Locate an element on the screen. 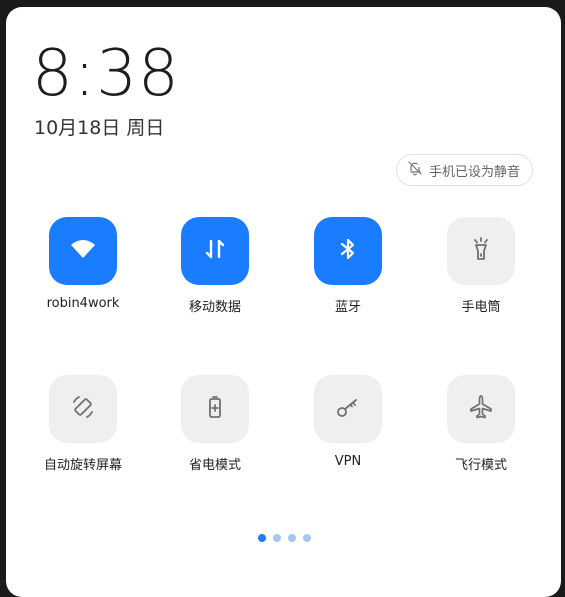  tile-flashlight-label: 手电筒 is located at coordinates (481, 307).